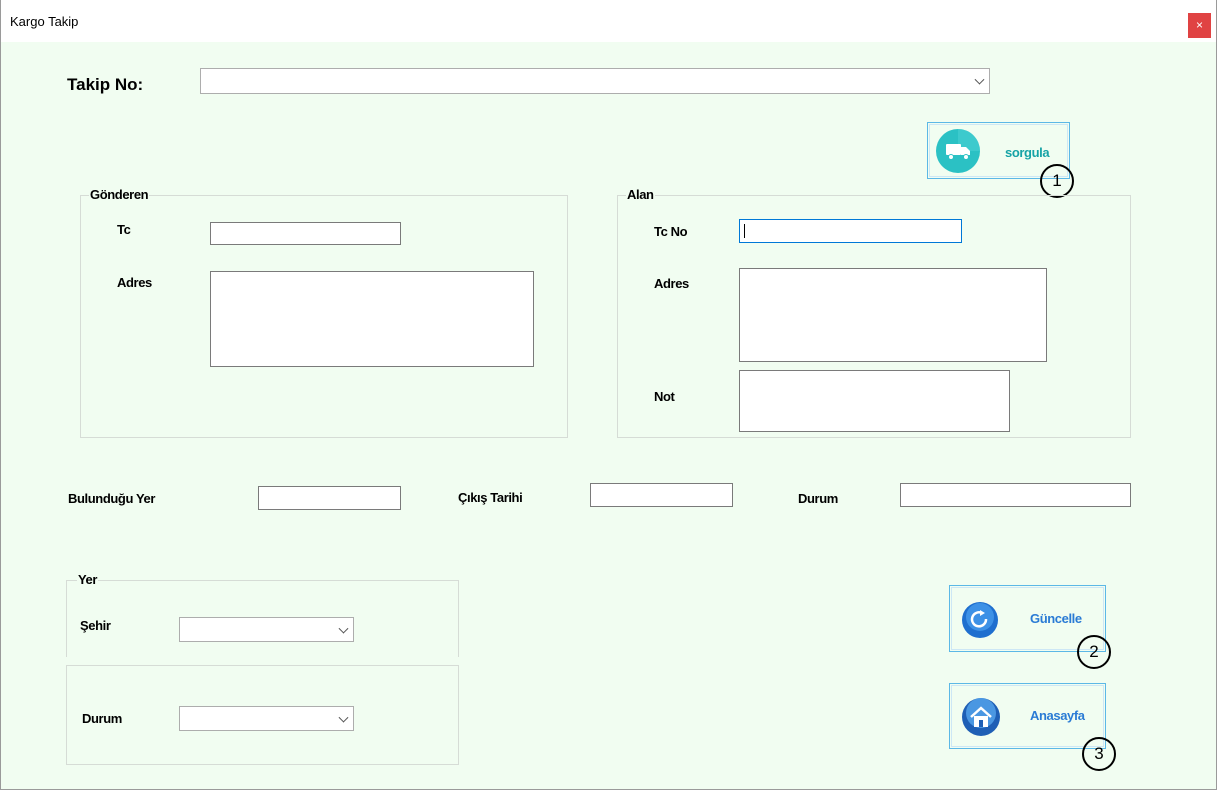 The image size is (1217, 791). I want to click on close-icon: ×, so click(1199, 25).